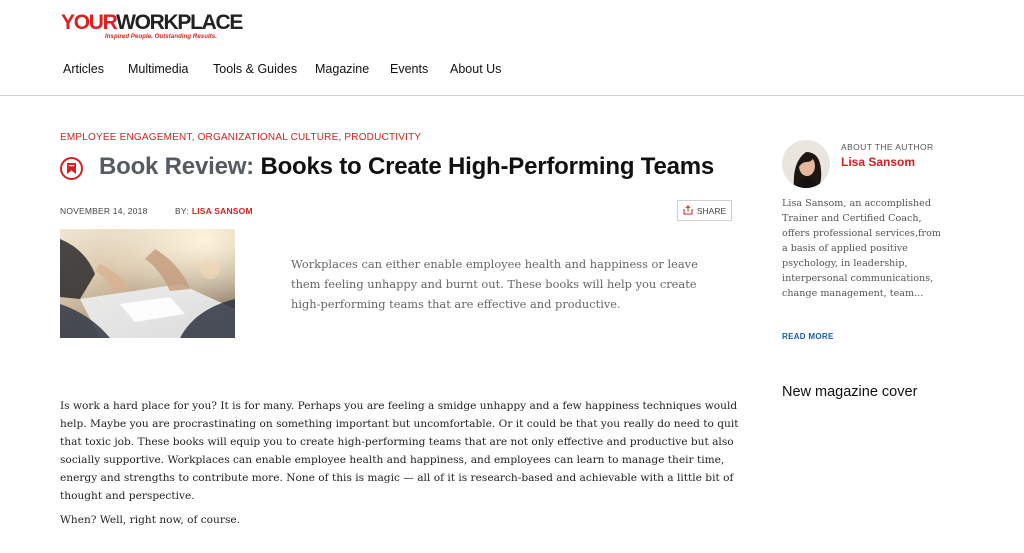 The height and width of the screenshot is (553, 1024). What do you see at coordinates (179, 22) in the screenshot?
I see `logo-part-workplace: WORKPLACE` at bounding box center [179, 22].